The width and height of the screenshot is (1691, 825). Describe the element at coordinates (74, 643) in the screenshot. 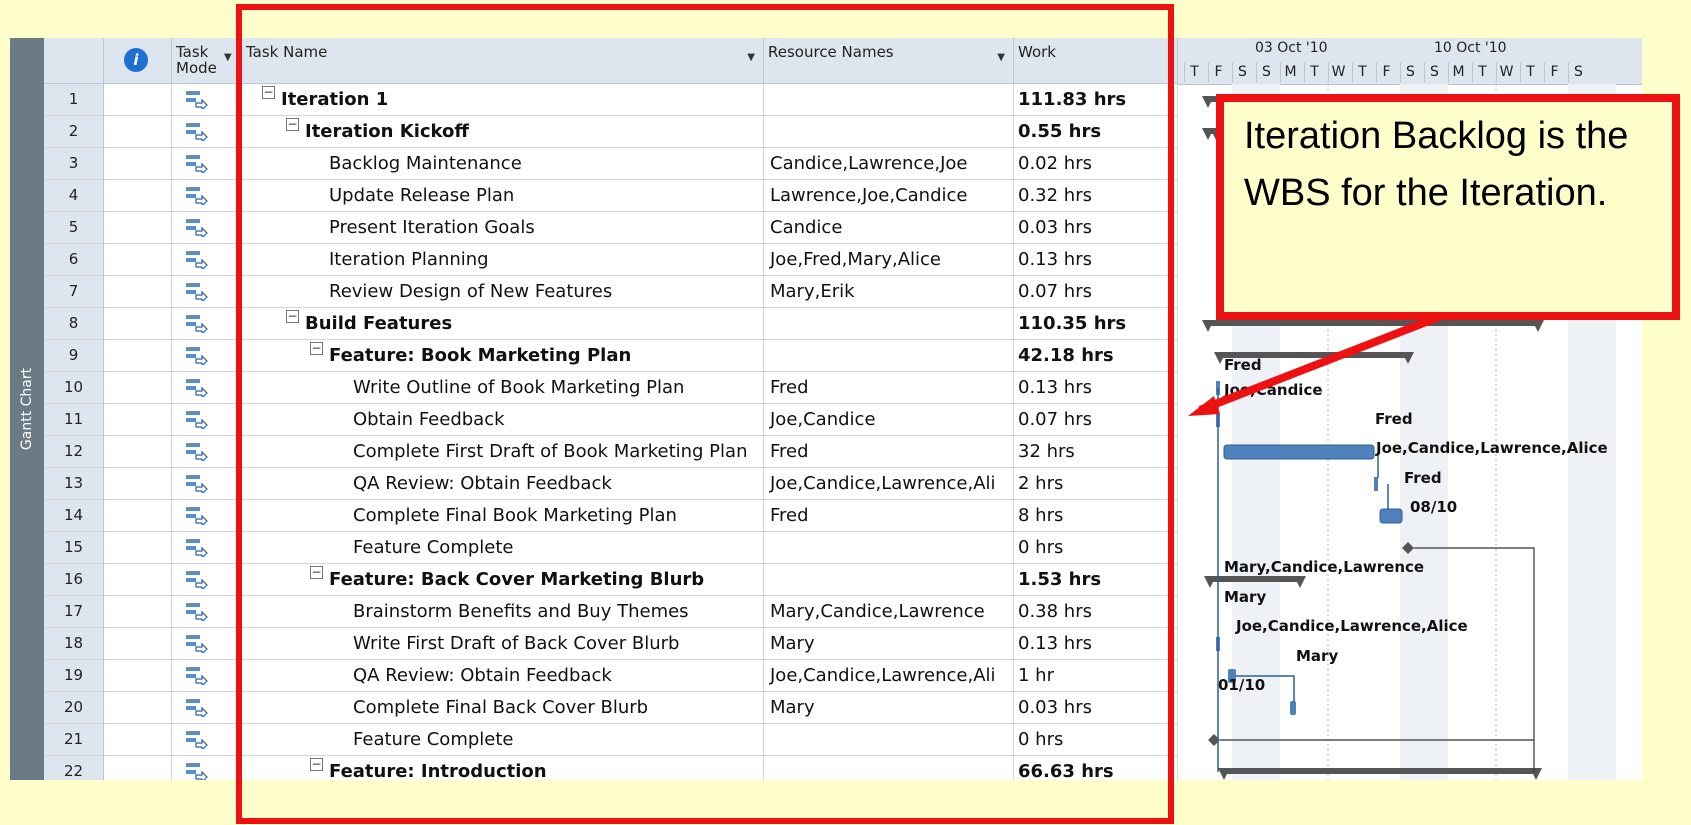

I see `row-id: 18` at that location.